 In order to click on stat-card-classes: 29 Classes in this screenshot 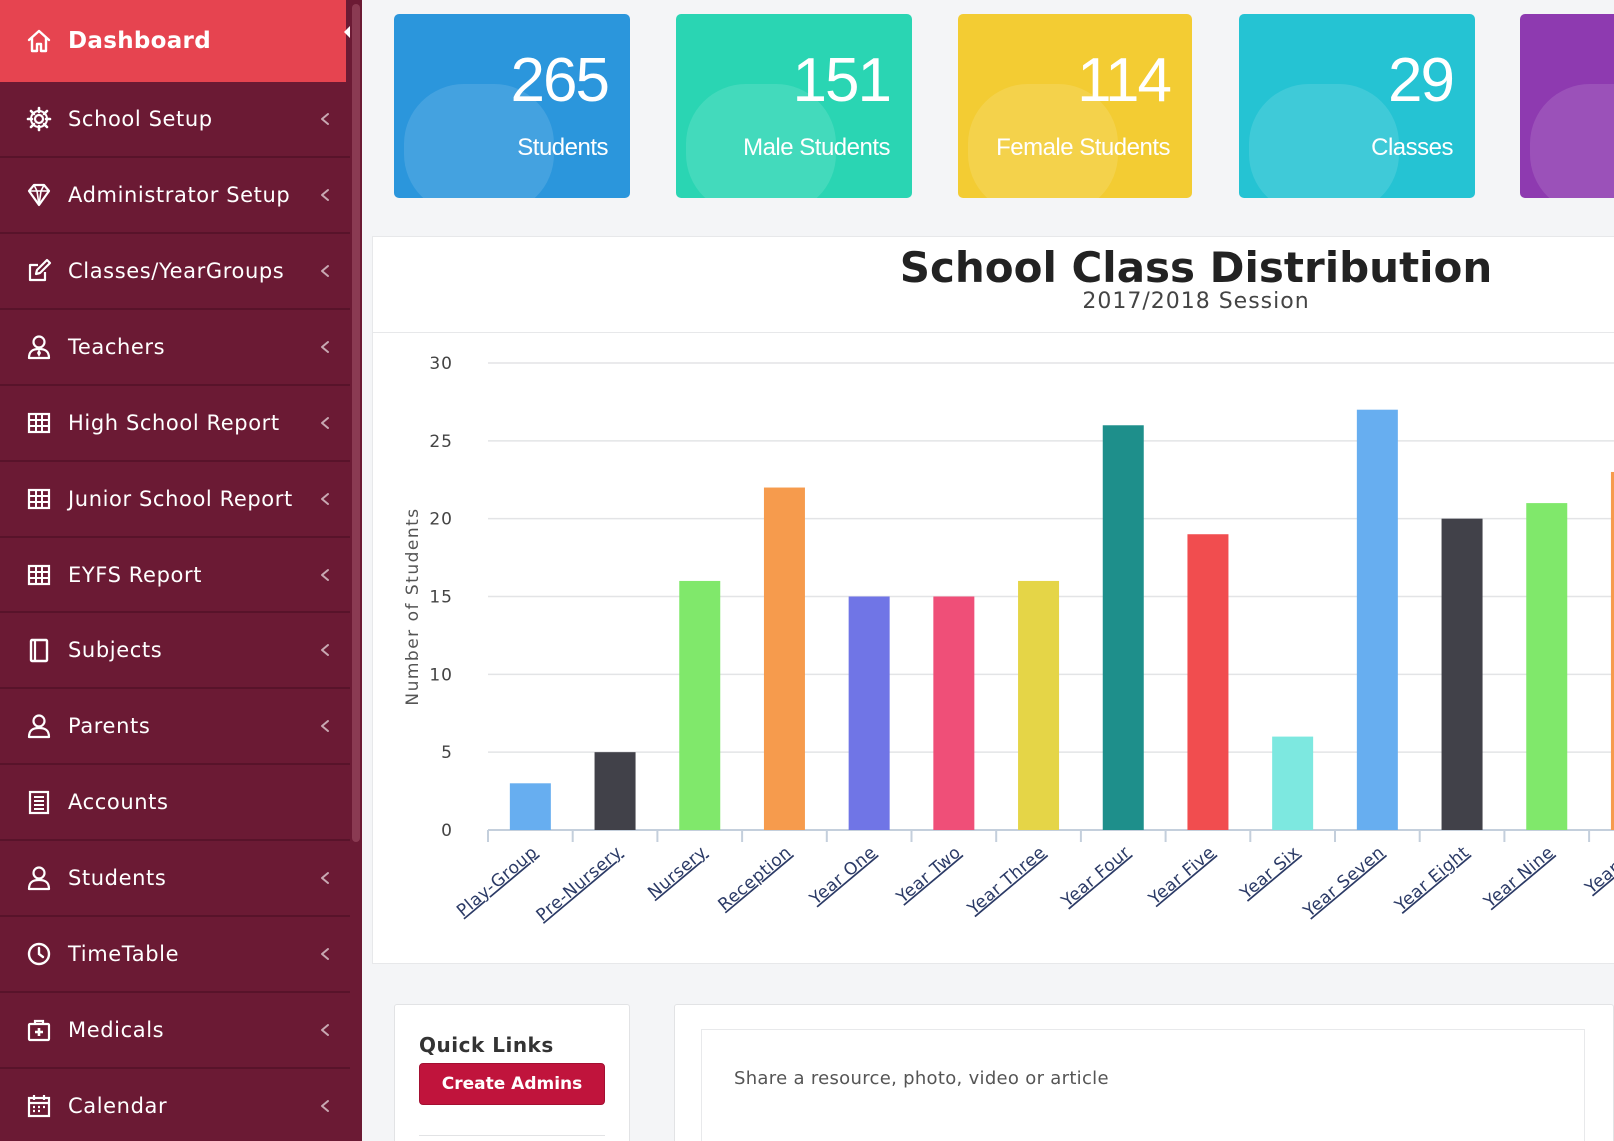, I will do `click(1357, 106)`.